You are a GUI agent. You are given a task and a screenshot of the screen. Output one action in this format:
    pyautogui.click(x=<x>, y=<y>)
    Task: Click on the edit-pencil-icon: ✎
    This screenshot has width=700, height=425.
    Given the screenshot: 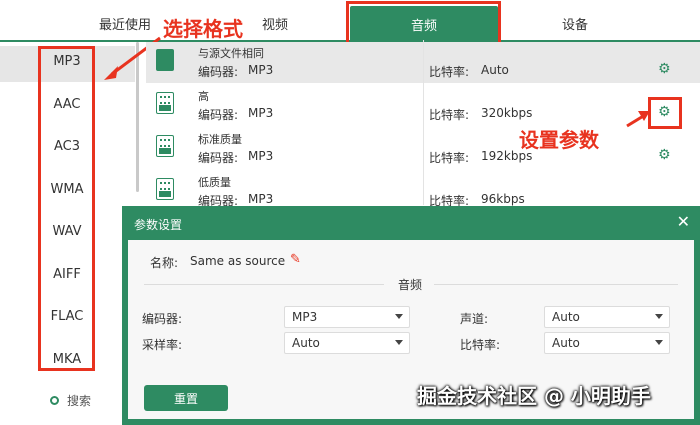 What is the action you would take?
    pyautogui.click(x=295, y=259)
    